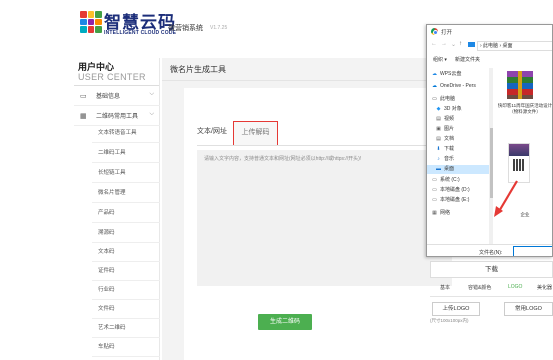  What do you see at coordinates (449, 119) in the screenshot?
I see `nav-item-label: 视频` at bounding box center [449, 119].